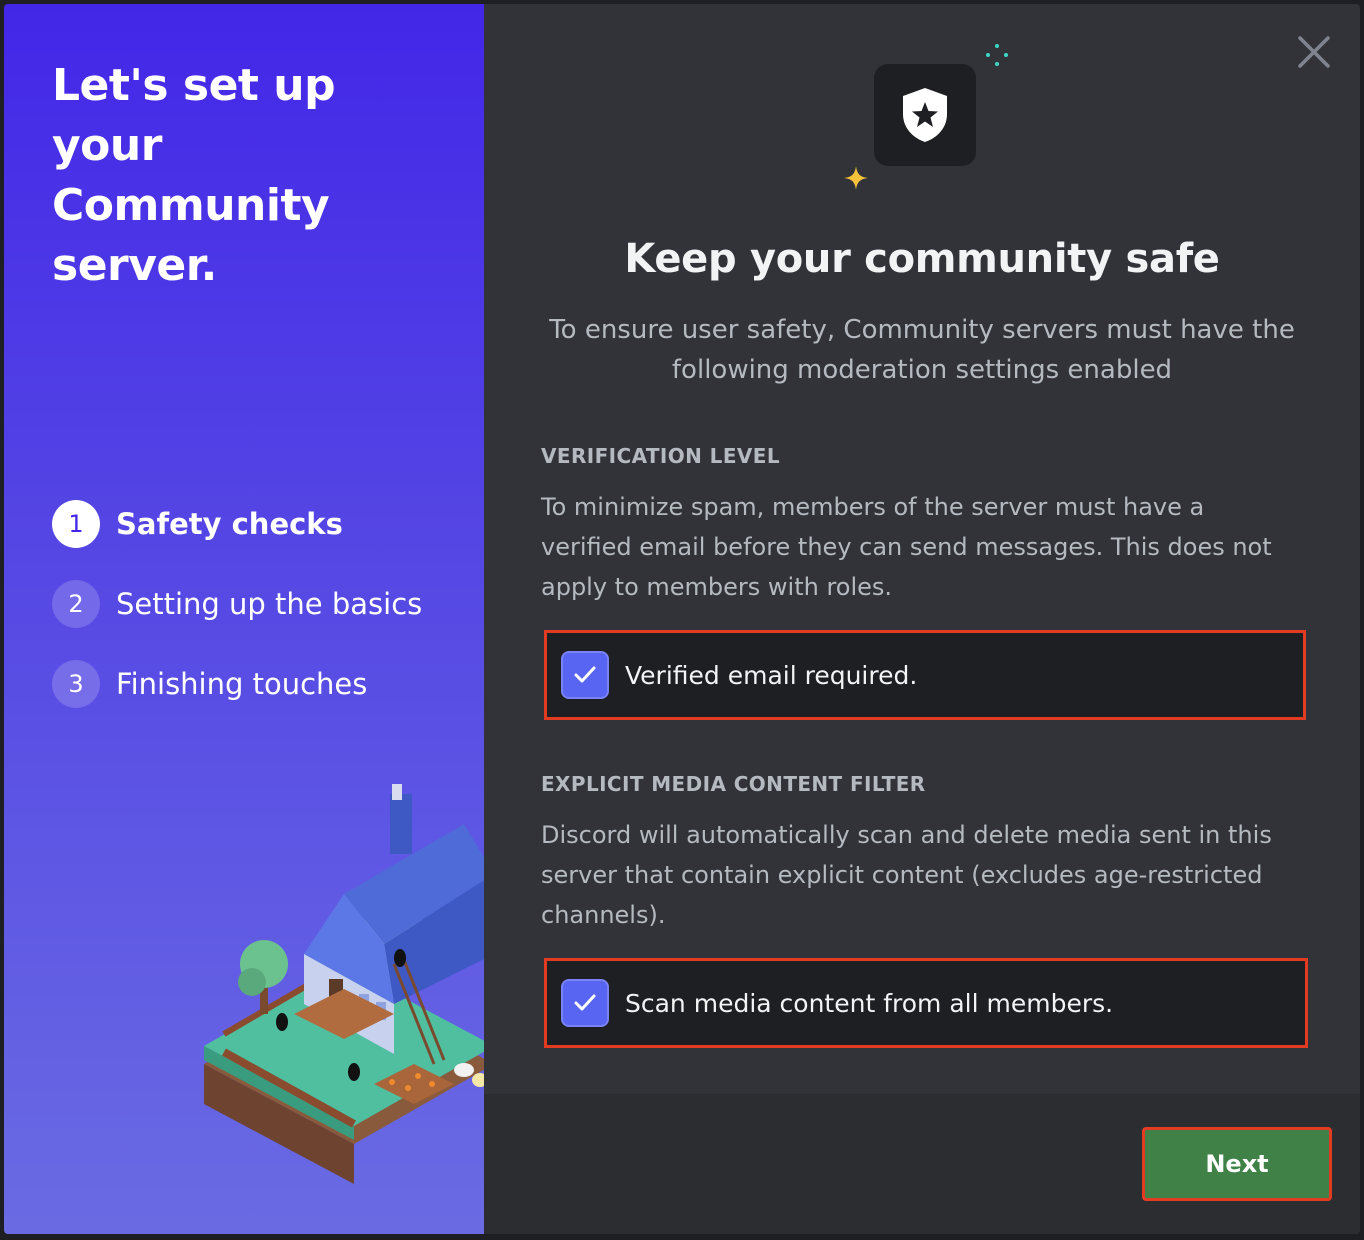  What do you see at coordinates (229, 524) in the screenshot?
I see `step-label: Safety checks` at bounding box center [229, 524].